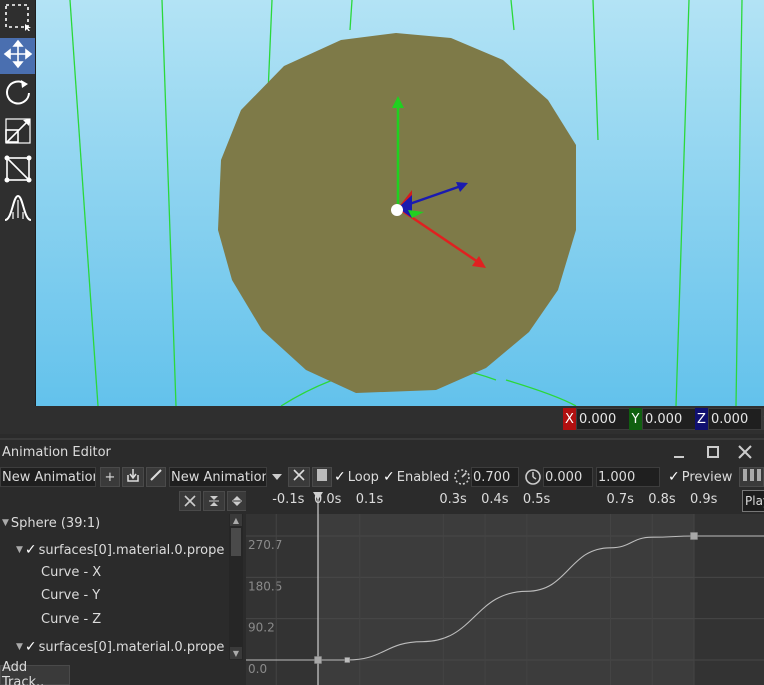 The height and width of the screenshot is (685, 764). I want to click on scroll-down-icon: ▼, so click(236, 653).